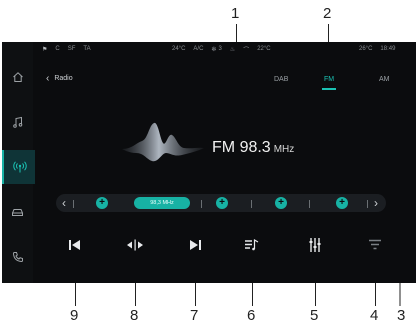  What do you see at coordinates (64, 203) in the screenshot?
I see `tune-left-button: ‹` at bounding box center [64, 203].